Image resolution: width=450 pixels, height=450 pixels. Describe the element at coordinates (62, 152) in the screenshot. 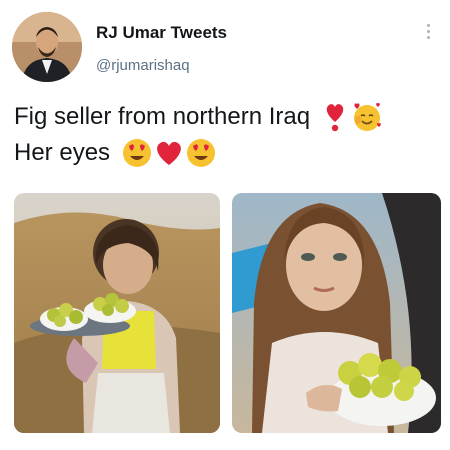

I see `tweet-text-line-2-text: Her eyes` at that location.